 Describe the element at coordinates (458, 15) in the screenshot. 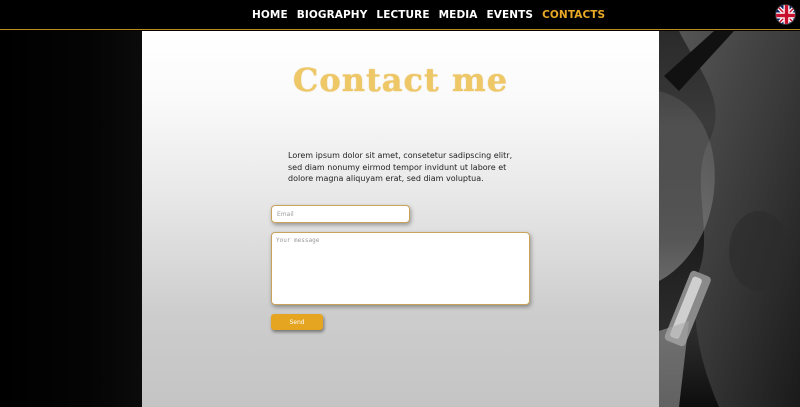

I see `nav-item-media: MEDIA` at that location.